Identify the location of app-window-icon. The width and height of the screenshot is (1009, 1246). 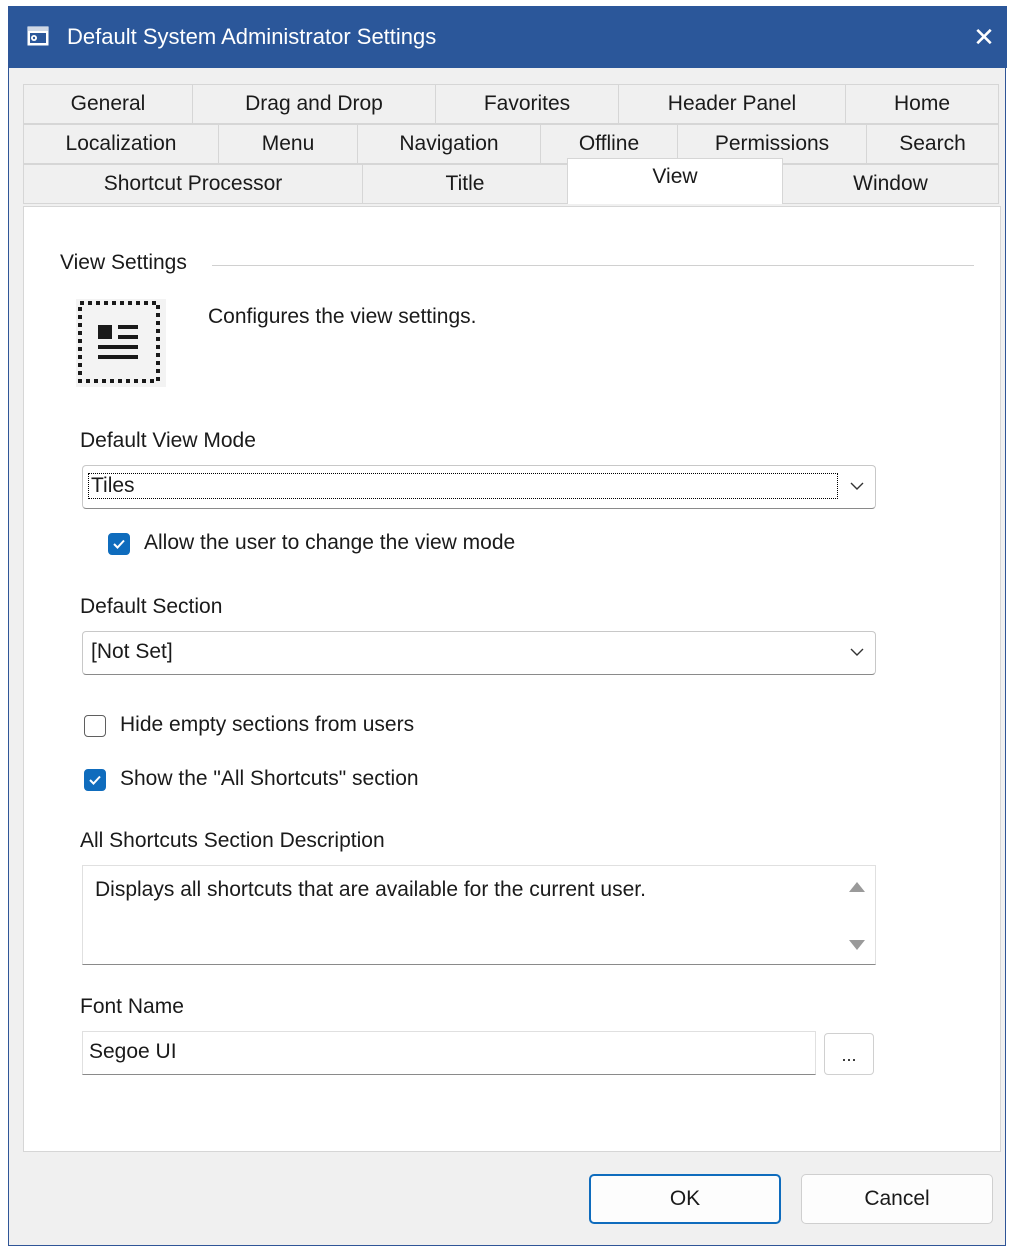
(38, 36).